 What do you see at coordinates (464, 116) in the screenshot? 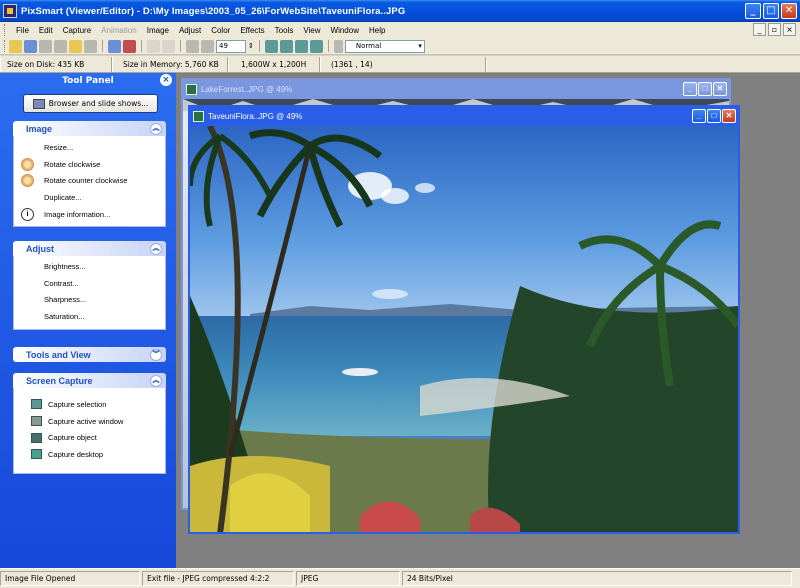
I see `document-title-bar: TaveuniFlora..JPG @ 49% _ □ ✕` at bounding box center [464, 116].